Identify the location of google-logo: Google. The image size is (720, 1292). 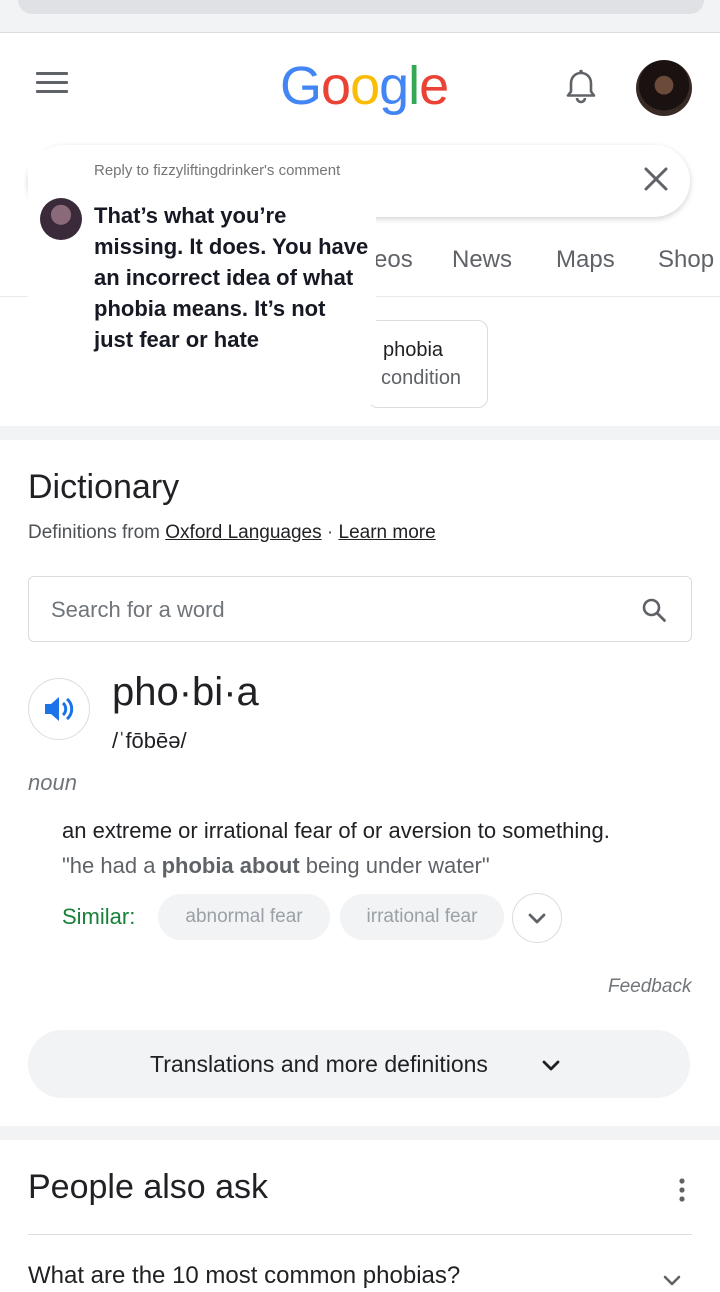
(364, 86).